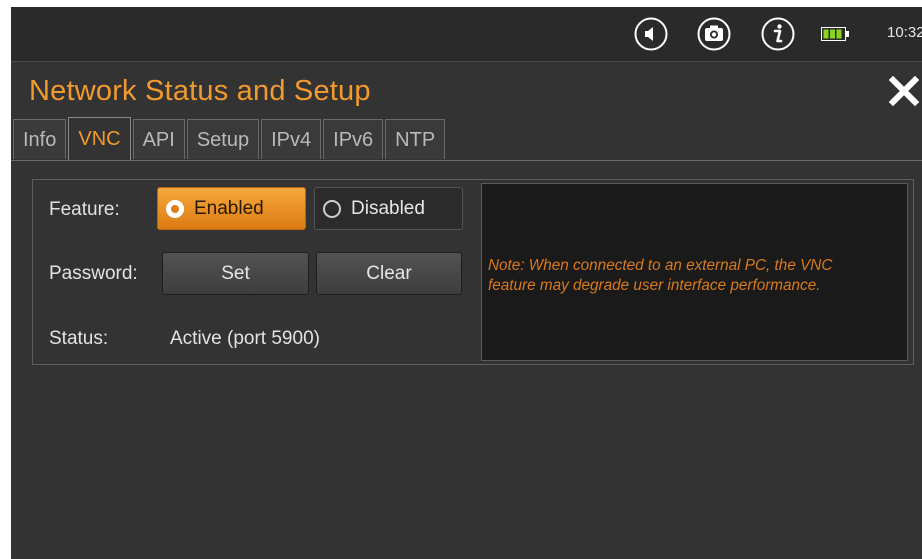  Describe the element at coordinates (200, 91) in the screenshot. I see `page-title: Network Status and Setup` at that location.